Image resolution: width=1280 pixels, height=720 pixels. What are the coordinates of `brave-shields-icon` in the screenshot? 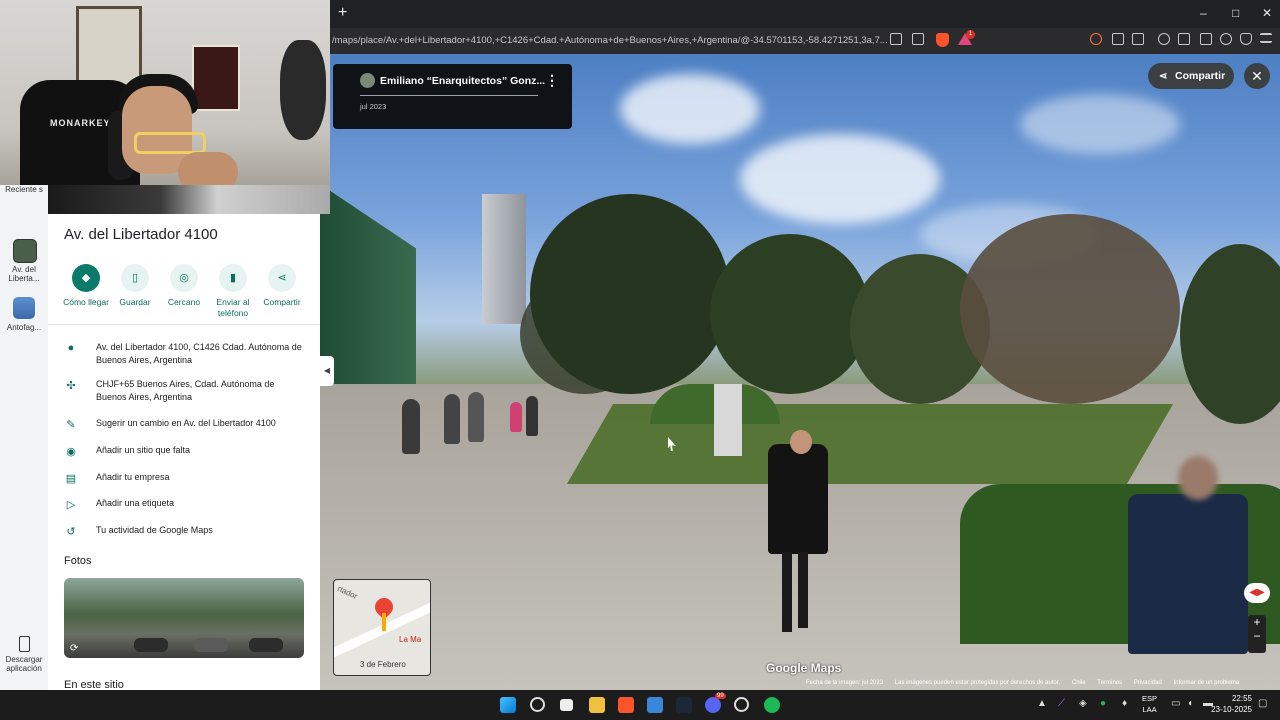 It's located at (942, 40).